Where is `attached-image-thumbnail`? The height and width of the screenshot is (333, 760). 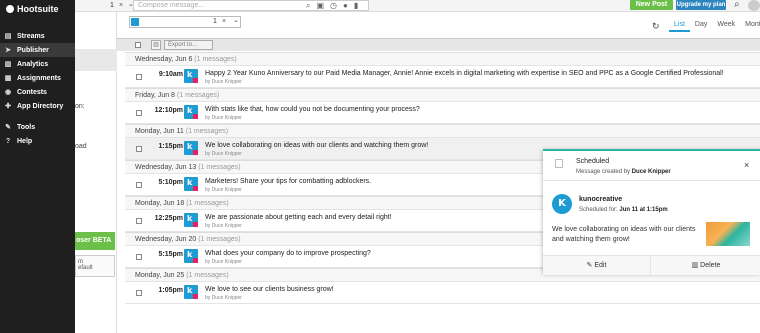 attached-image-thumbnail is located at coordinates (728, 234).